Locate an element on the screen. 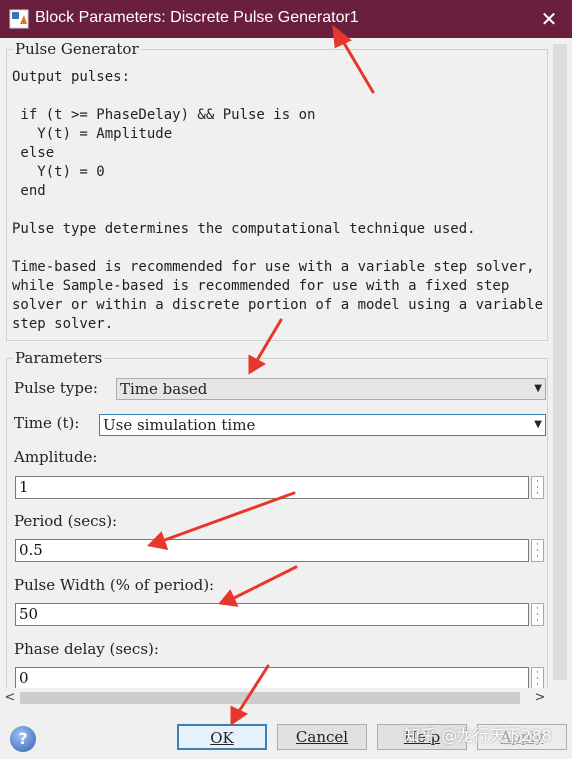  description-line: step solver. is located at coordinates (63, 324).